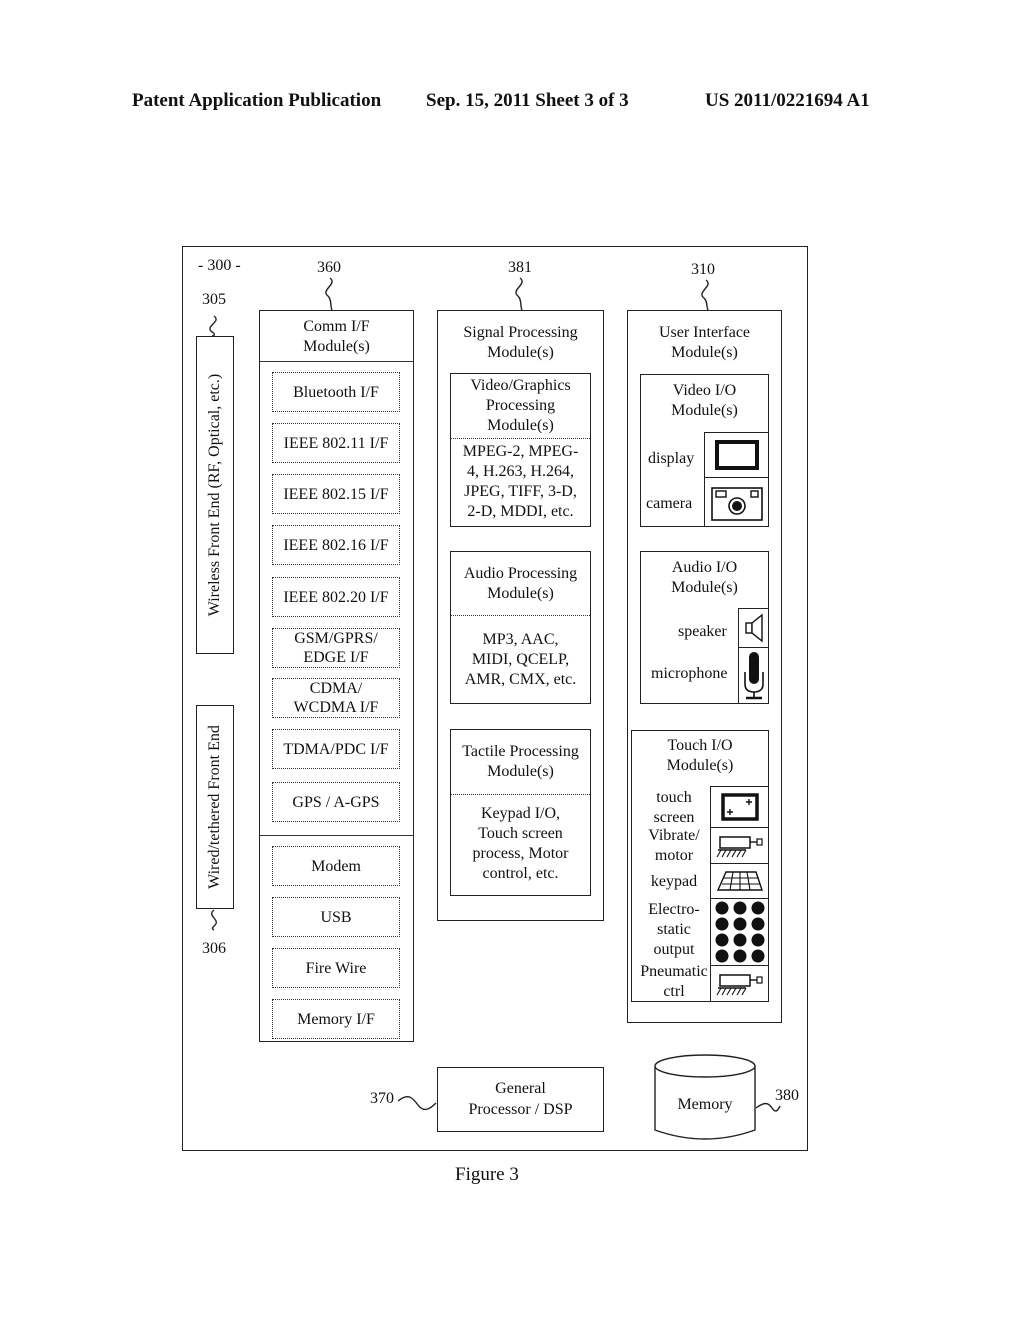  What do you see at coordinates (704, 410) in the screenshot?
I see `video-io-title-2: Module(s)` at bounding box center [704, 410].